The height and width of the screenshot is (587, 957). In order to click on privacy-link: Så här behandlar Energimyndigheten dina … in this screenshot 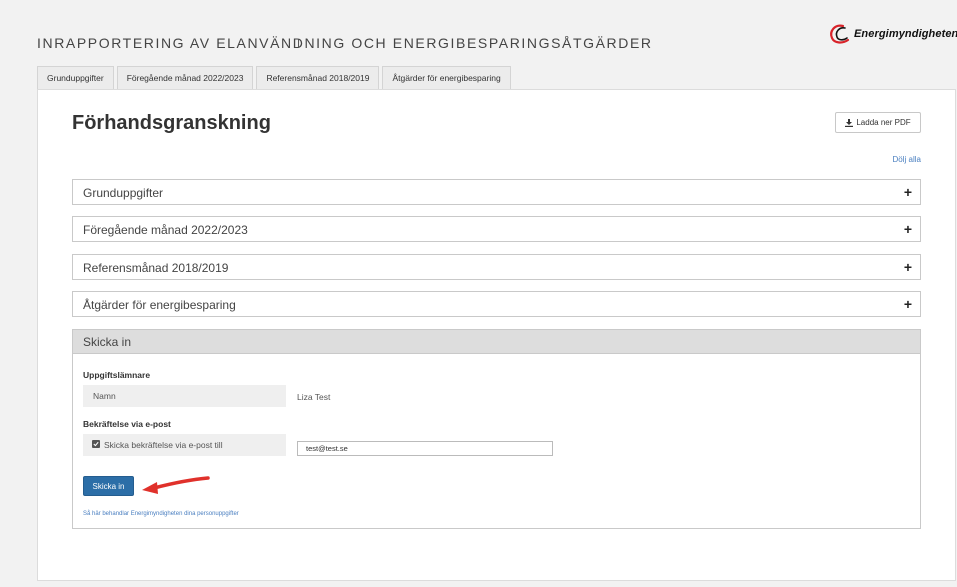, I will do `click(161, 514)`.